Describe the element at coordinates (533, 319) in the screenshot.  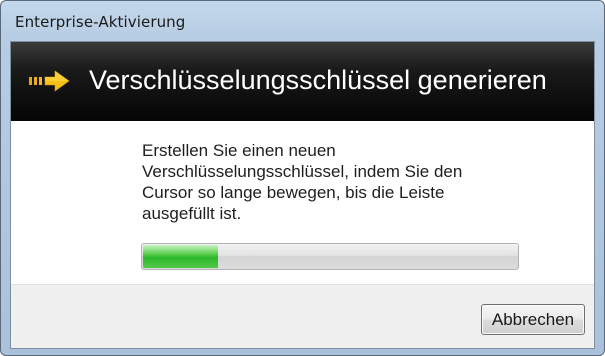
I see `cancel-button: Abbrechen` at that location.